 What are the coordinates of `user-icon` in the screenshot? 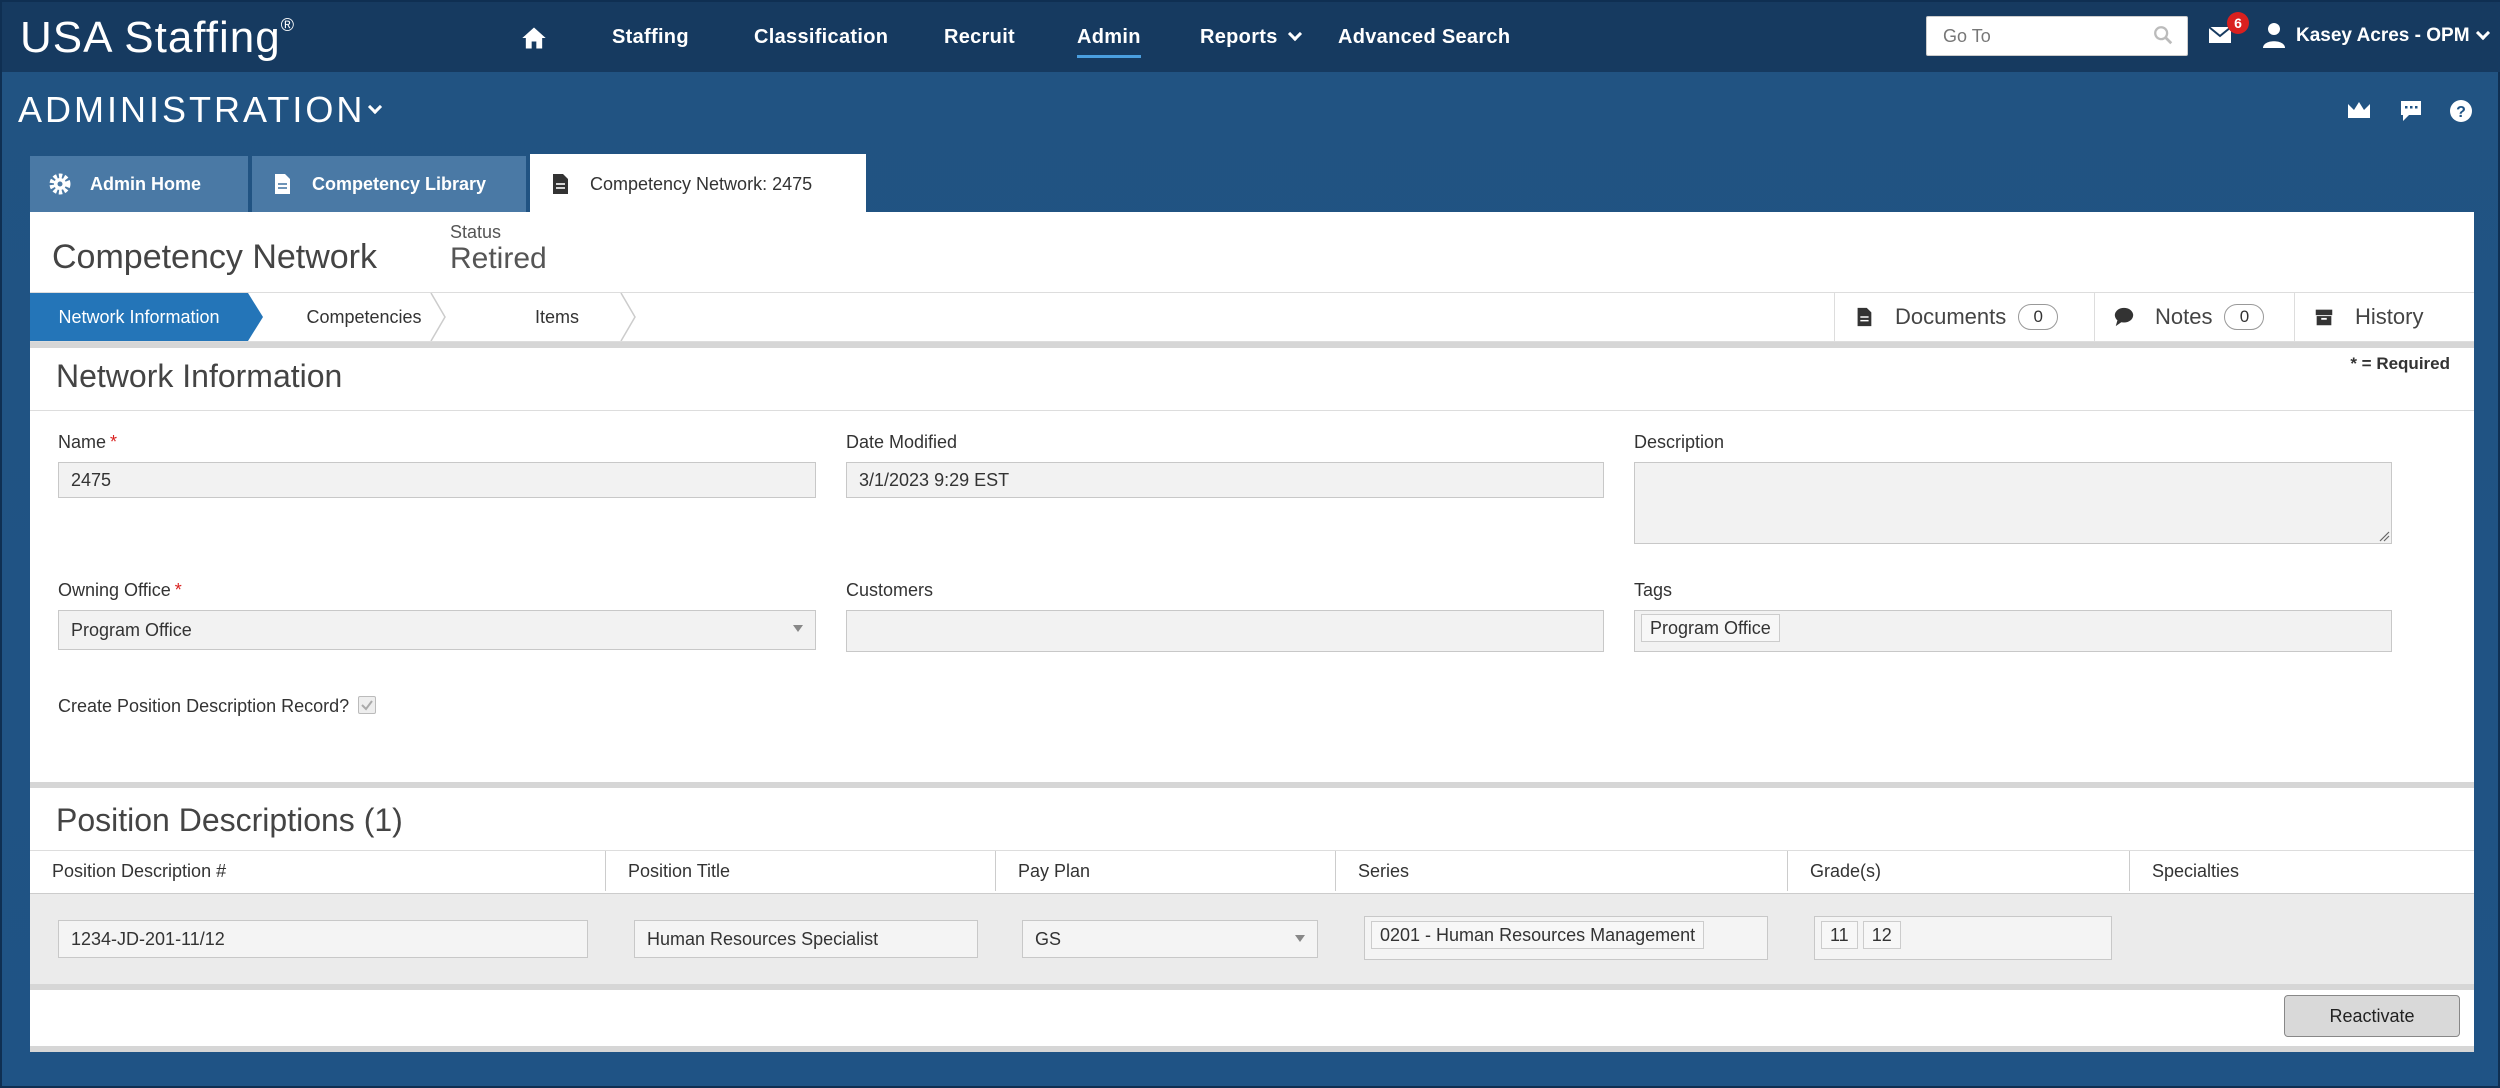 It's located at (2274, 35).